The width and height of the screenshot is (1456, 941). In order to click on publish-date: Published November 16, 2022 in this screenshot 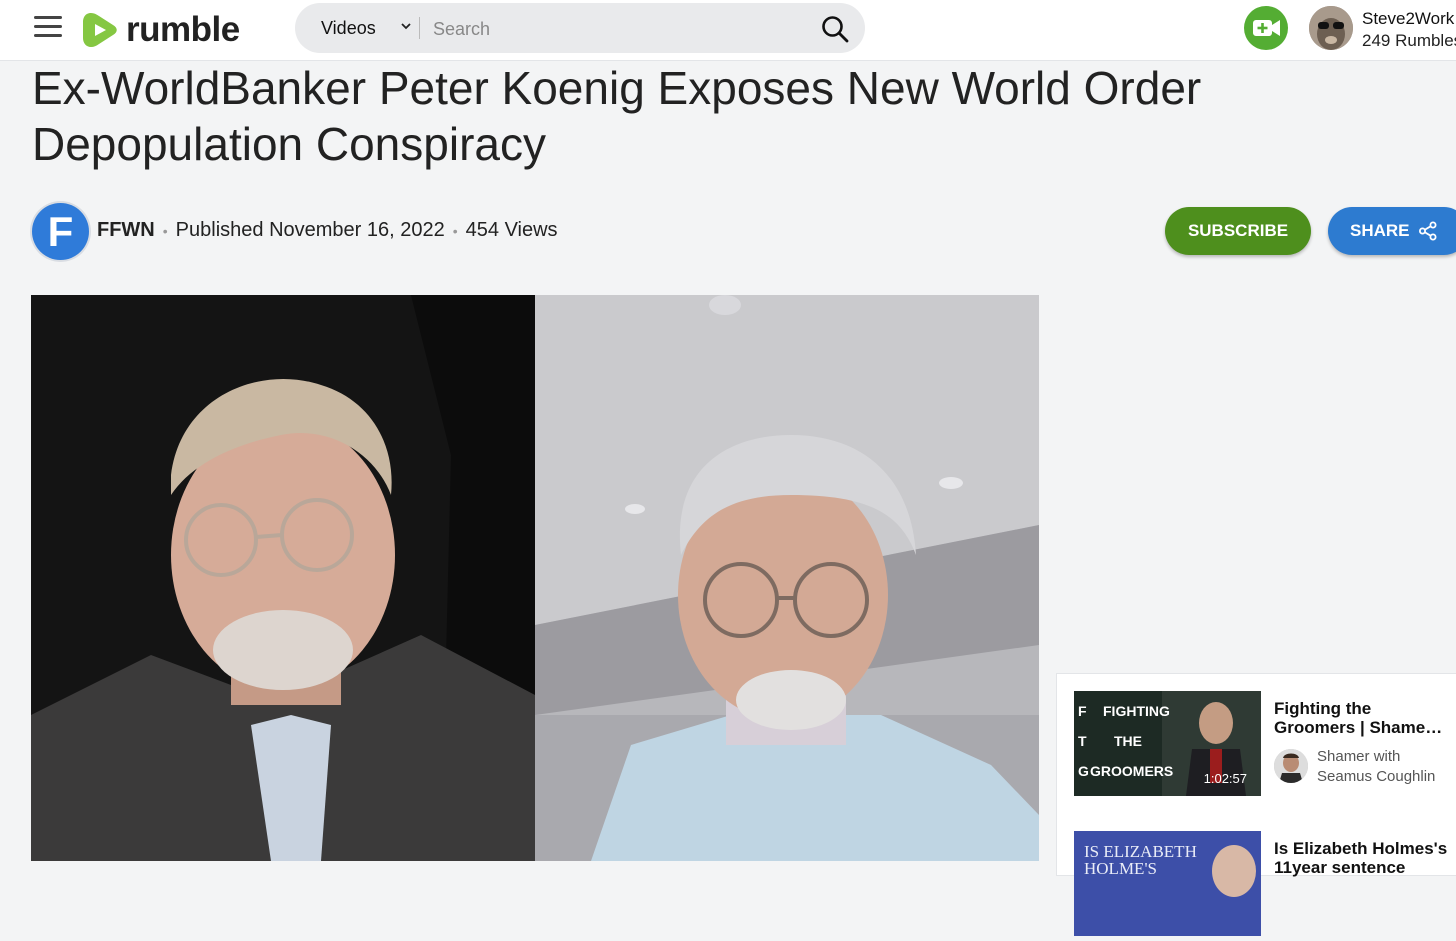, I will do `click(310, 230)`.